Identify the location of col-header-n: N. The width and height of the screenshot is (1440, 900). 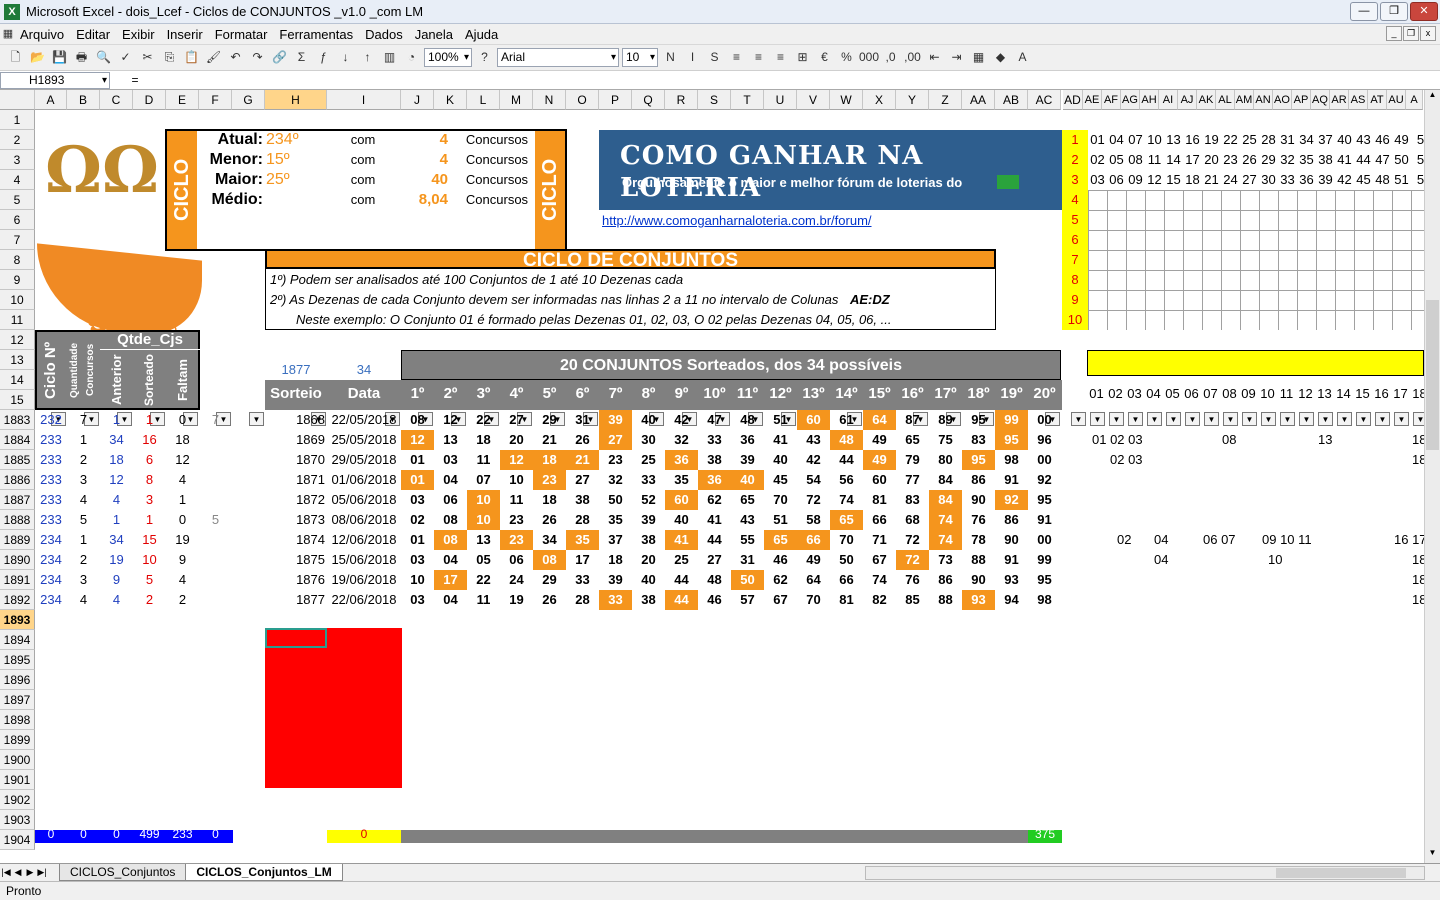
(549, 100).